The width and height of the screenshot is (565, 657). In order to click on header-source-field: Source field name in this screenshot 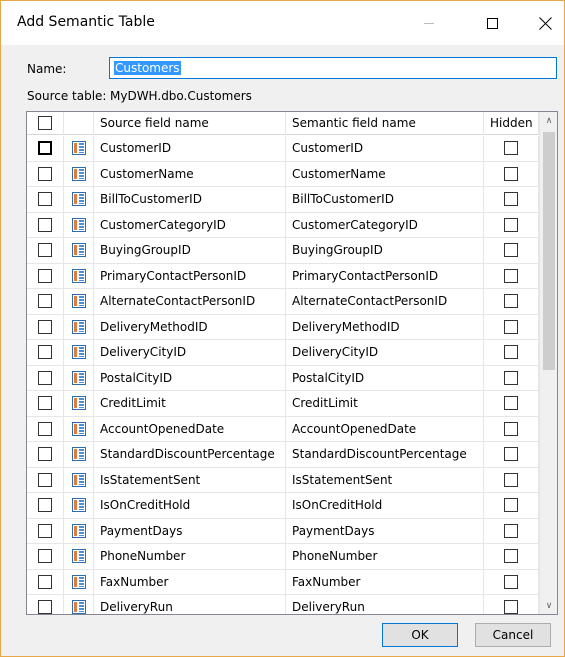, I will do `click(190, 123)`.